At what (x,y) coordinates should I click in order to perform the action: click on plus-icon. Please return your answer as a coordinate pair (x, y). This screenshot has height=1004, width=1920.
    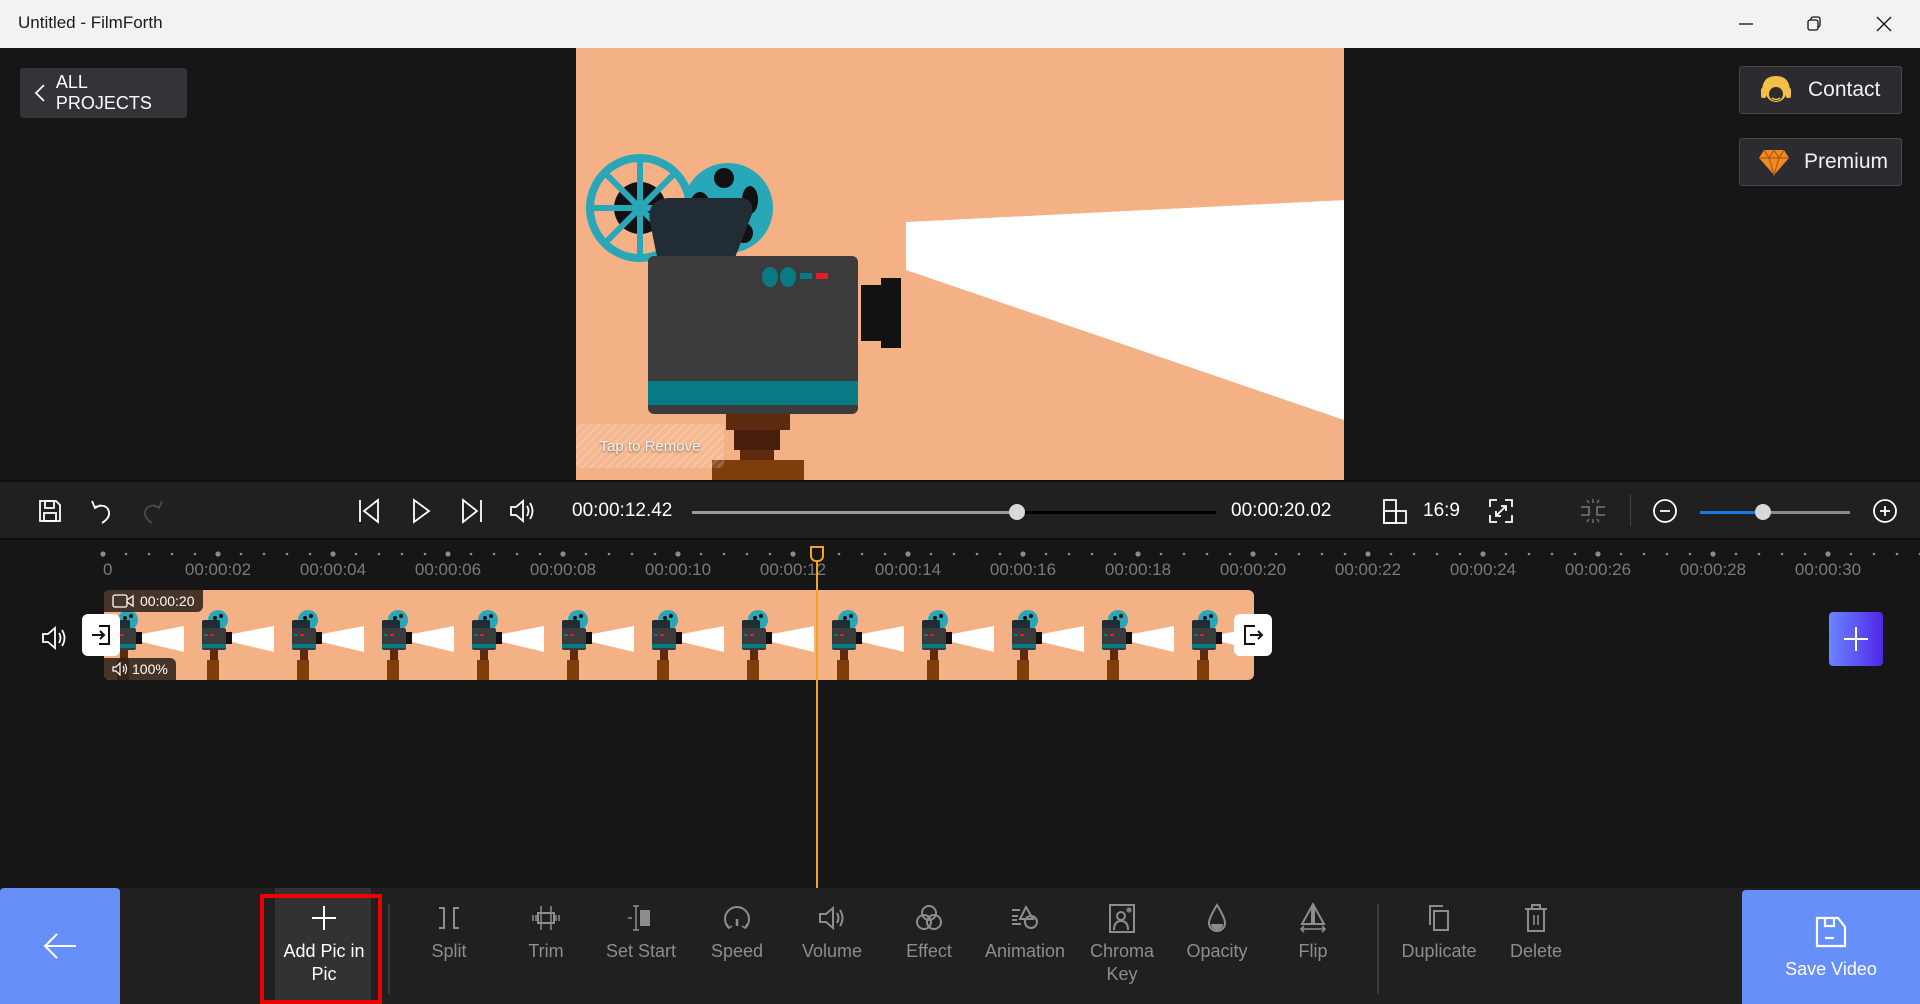
    Looking at the image, I should click on (1856, 639).